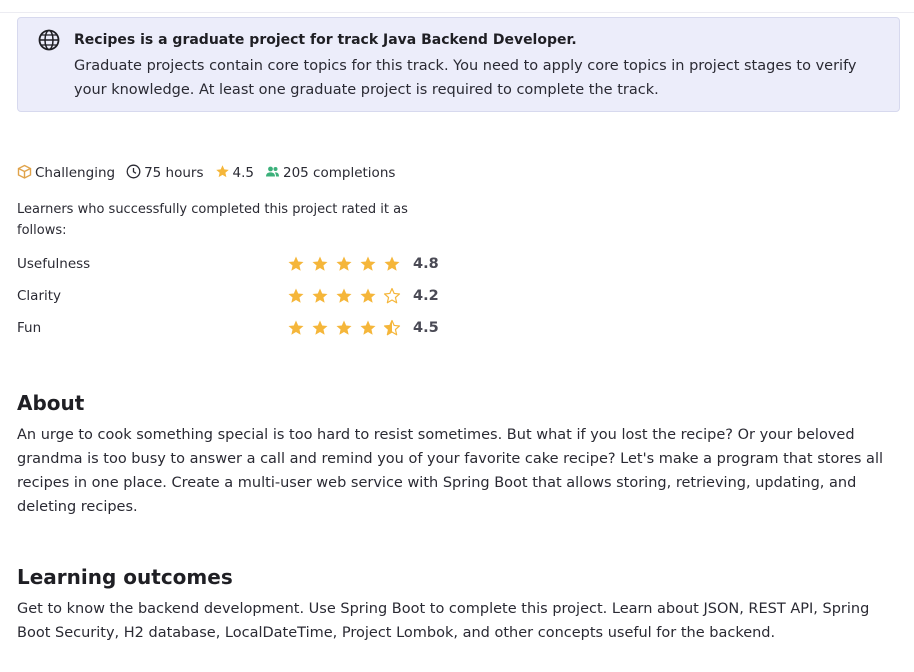  Describe the element at coordinates (211, 173) in the screenshot. I see `project-meta: Challenging 75 hours 4.5 205 completions` at that location.